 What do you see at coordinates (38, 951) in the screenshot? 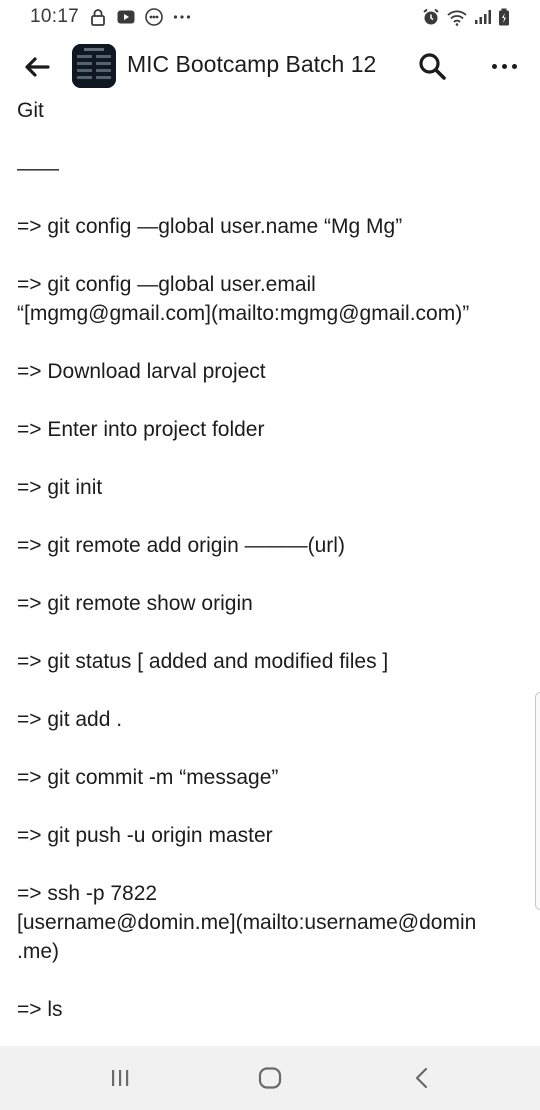
I see `message-line: .me)` at bounding box center [38, 951].